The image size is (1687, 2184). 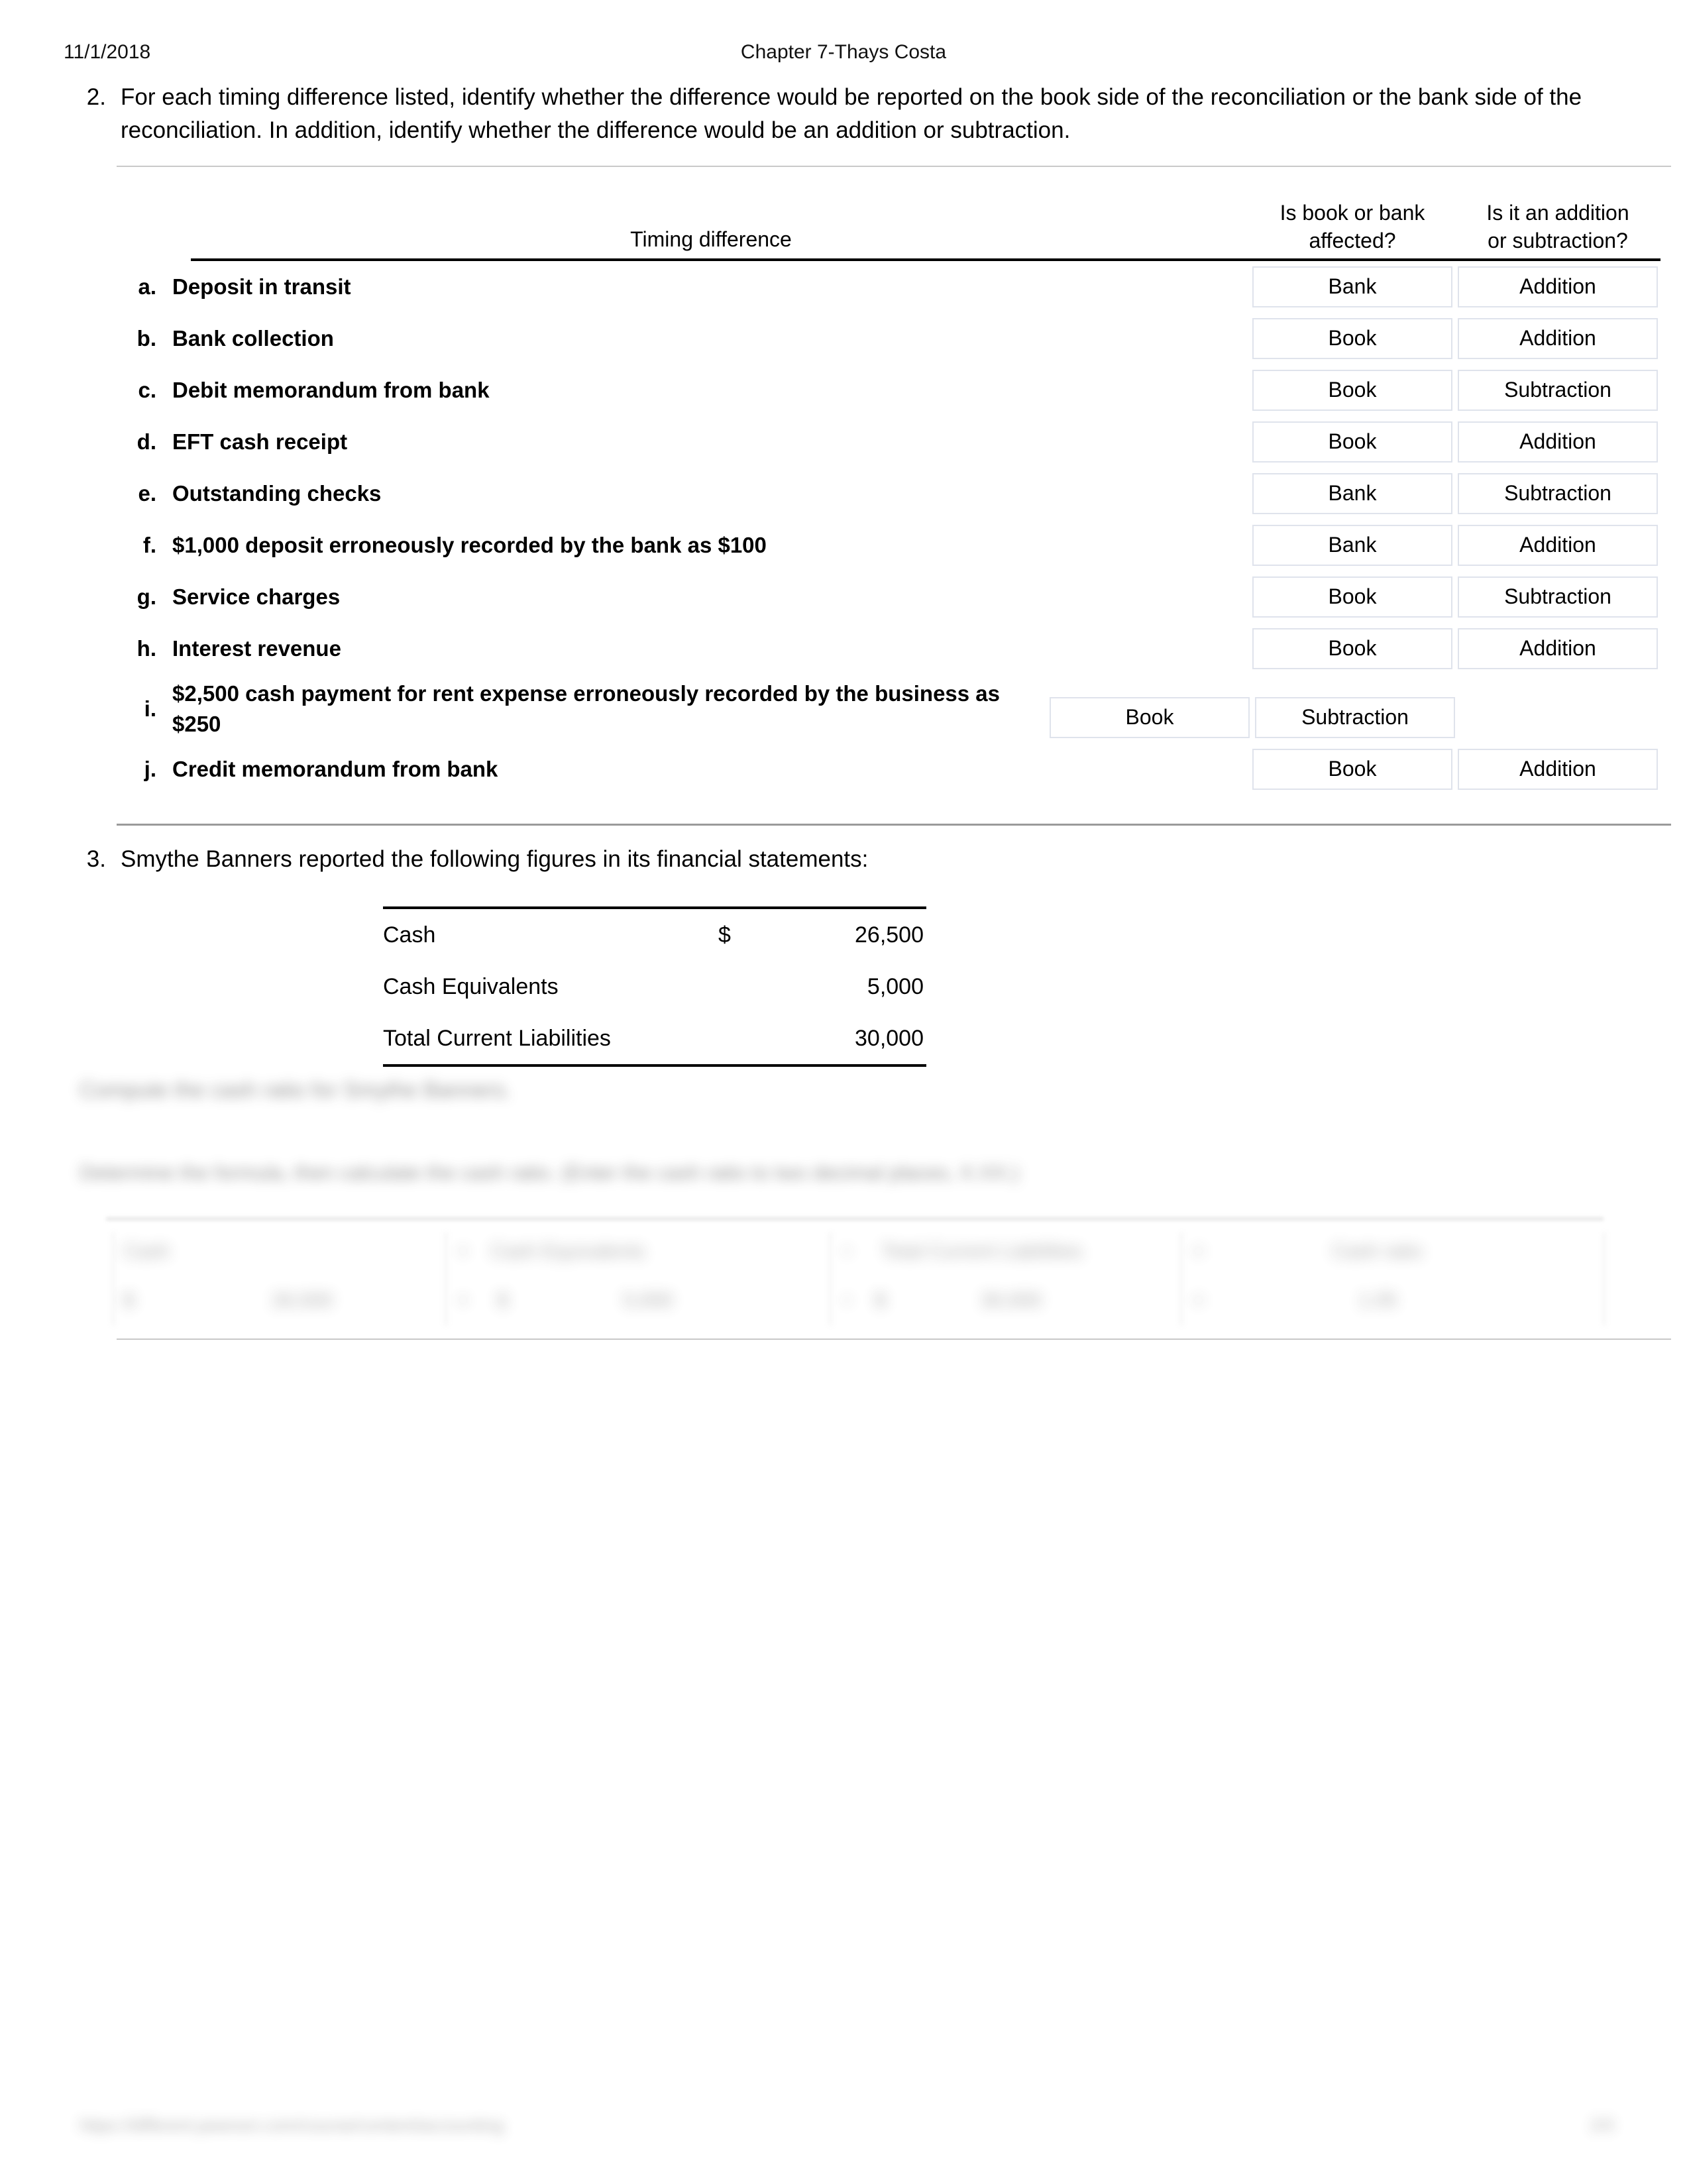 I want to click on obscured-worksheet-value-cash: 26,500, so click(x=302, y=1300).